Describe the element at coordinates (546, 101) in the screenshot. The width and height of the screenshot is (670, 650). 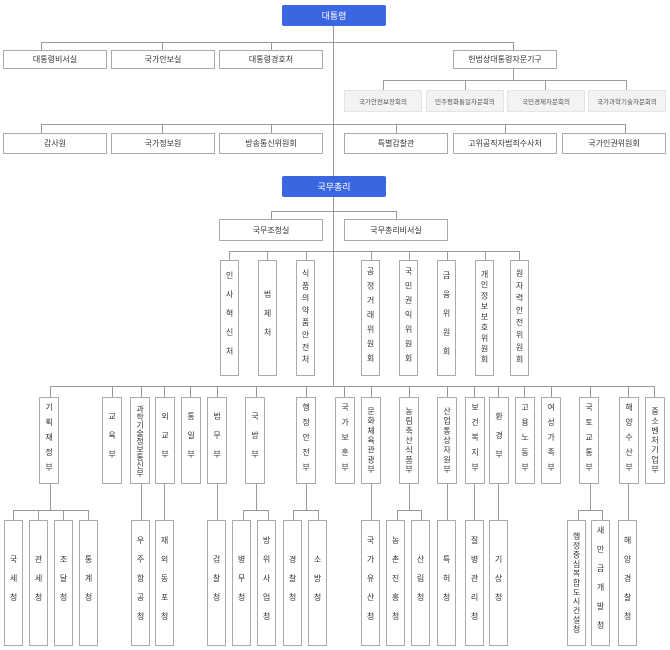
I see `advisory-sub-box: 국민경제자문회의` at that location.